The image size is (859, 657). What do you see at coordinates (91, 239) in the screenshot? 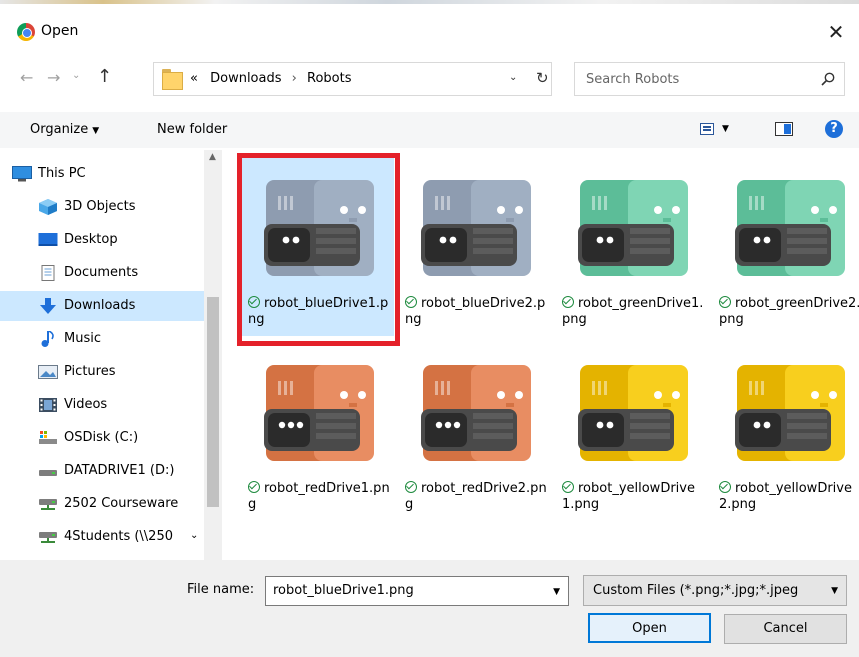
I see `sidebar-item-label: Desktop` at bounding box center [91, 239].